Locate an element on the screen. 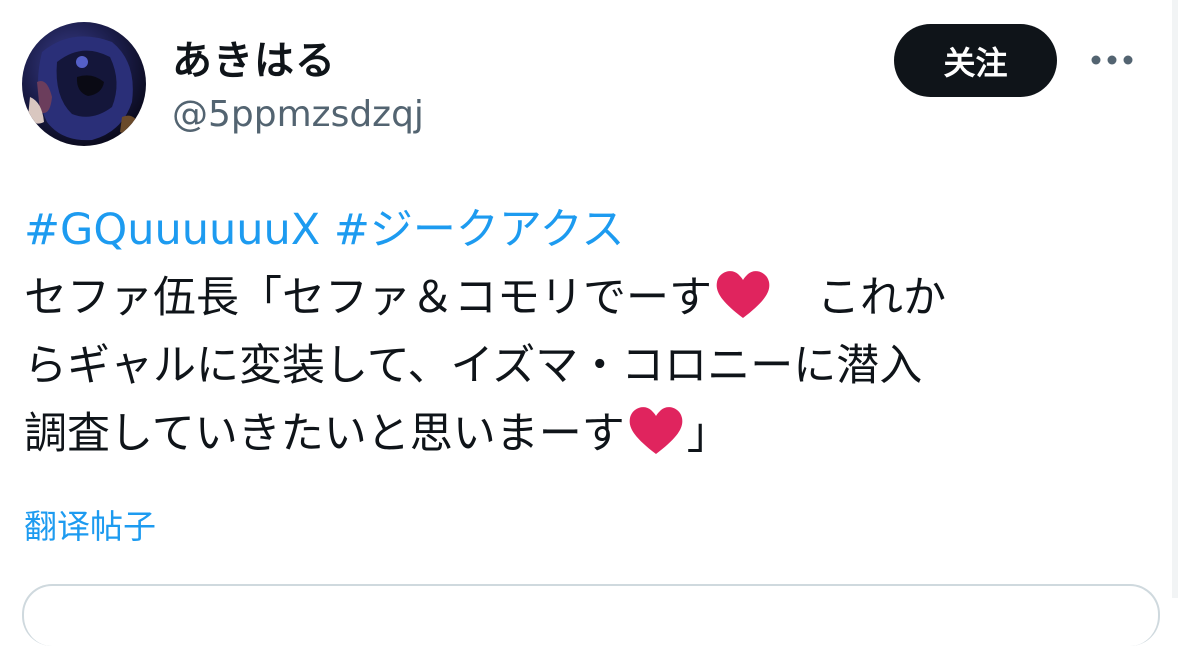 The width and height of the screenshot is (1178, 646). more-horizontal-icon is located at coordinates (1112, 60).